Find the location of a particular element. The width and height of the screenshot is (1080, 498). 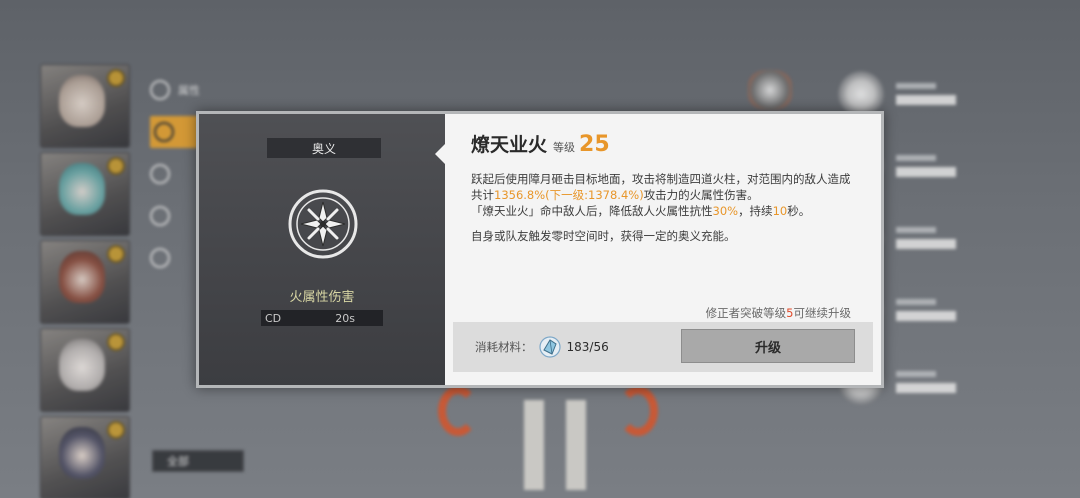

skill-category-label: 奥义 is located at coordinates (323, 148).